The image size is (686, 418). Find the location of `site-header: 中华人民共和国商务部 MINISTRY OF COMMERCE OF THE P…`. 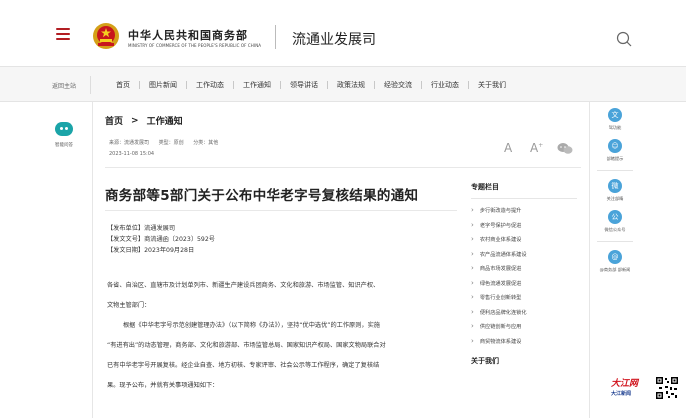

site-header: 中华人民共和国商务部 MINISTRY OF COMMERCE OF THE P… is located at coordinates (343, 31).